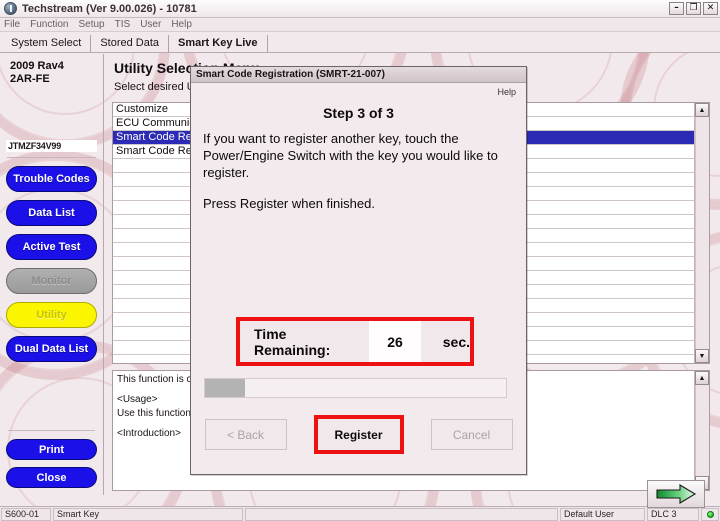 Image resolution: width=720 pixels, height=521 pixels. I want to click on status-system: Smart Key, so click(148, 514).